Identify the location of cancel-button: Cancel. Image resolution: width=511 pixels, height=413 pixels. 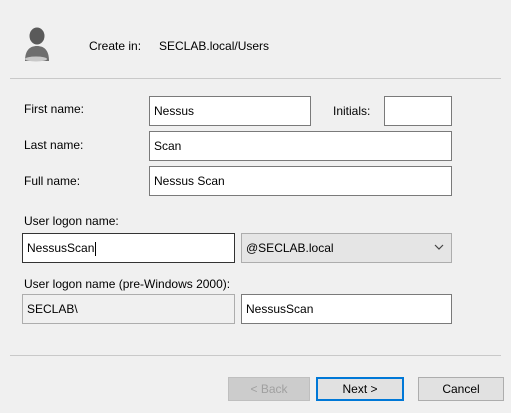
(461, 389).